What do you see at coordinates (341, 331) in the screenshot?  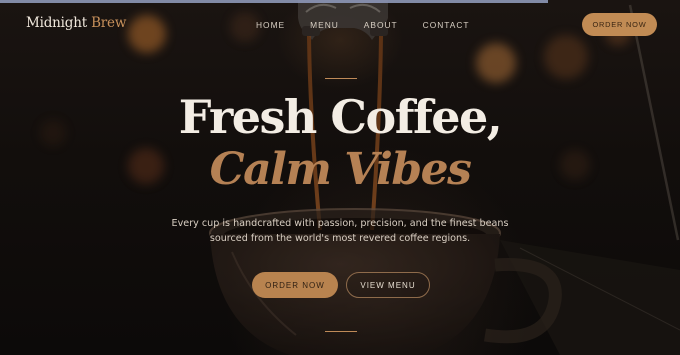 I see `divider-bottom` at bounding box center [341, 331].